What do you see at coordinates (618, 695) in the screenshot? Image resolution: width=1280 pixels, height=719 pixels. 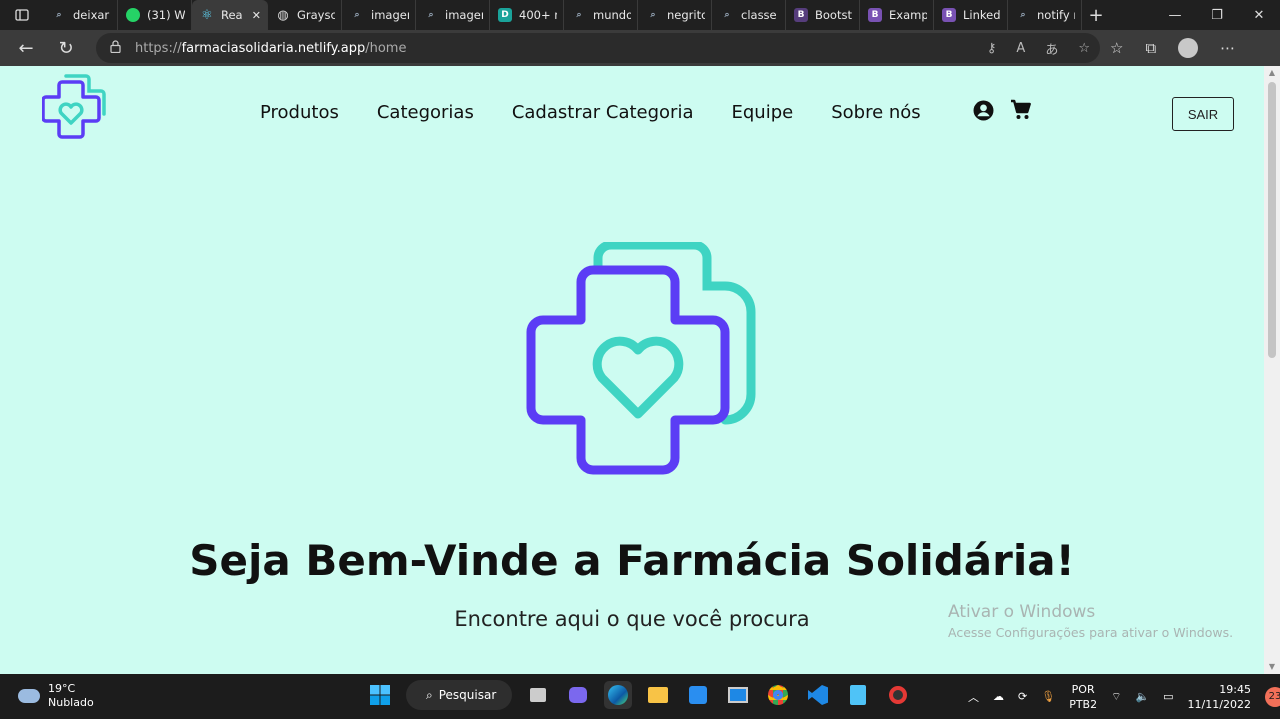 I see `edge-icon` at bounding box center [618, 695].